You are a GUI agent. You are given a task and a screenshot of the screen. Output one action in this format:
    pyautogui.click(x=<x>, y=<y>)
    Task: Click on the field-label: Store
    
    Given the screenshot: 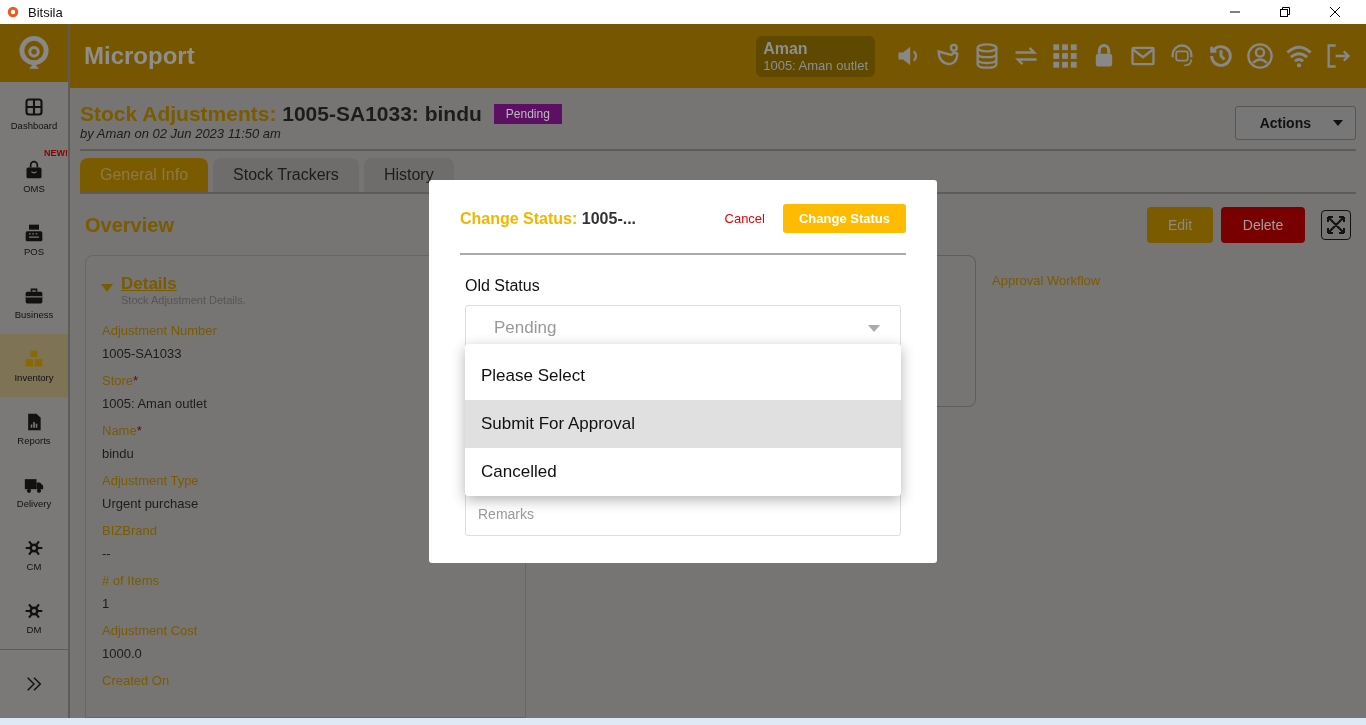 What is the action you would take?
    pyautogui.click(x=118, y=380)
    